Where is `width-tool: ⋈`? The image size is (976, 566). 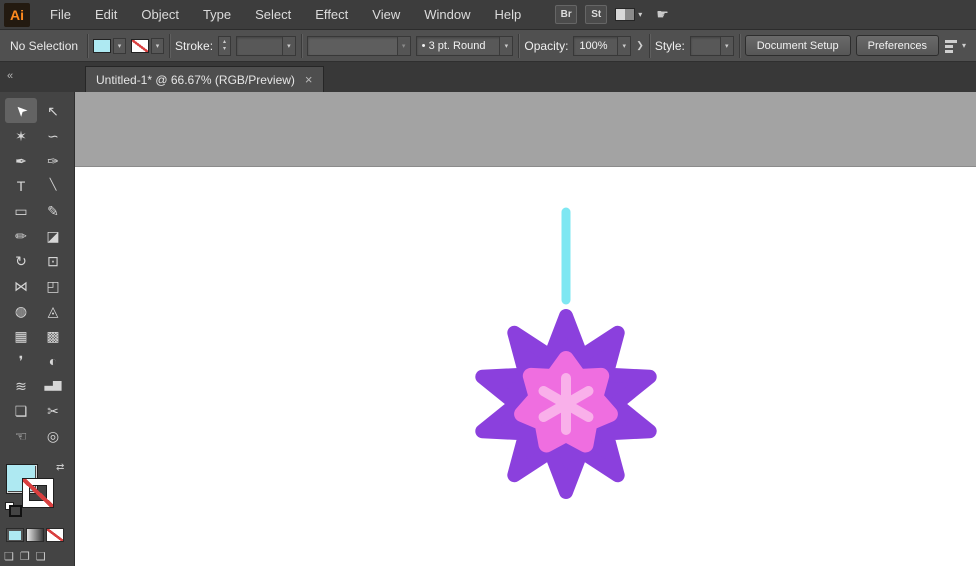
width-tool: ⋈ is located at coordinates (21, 285).